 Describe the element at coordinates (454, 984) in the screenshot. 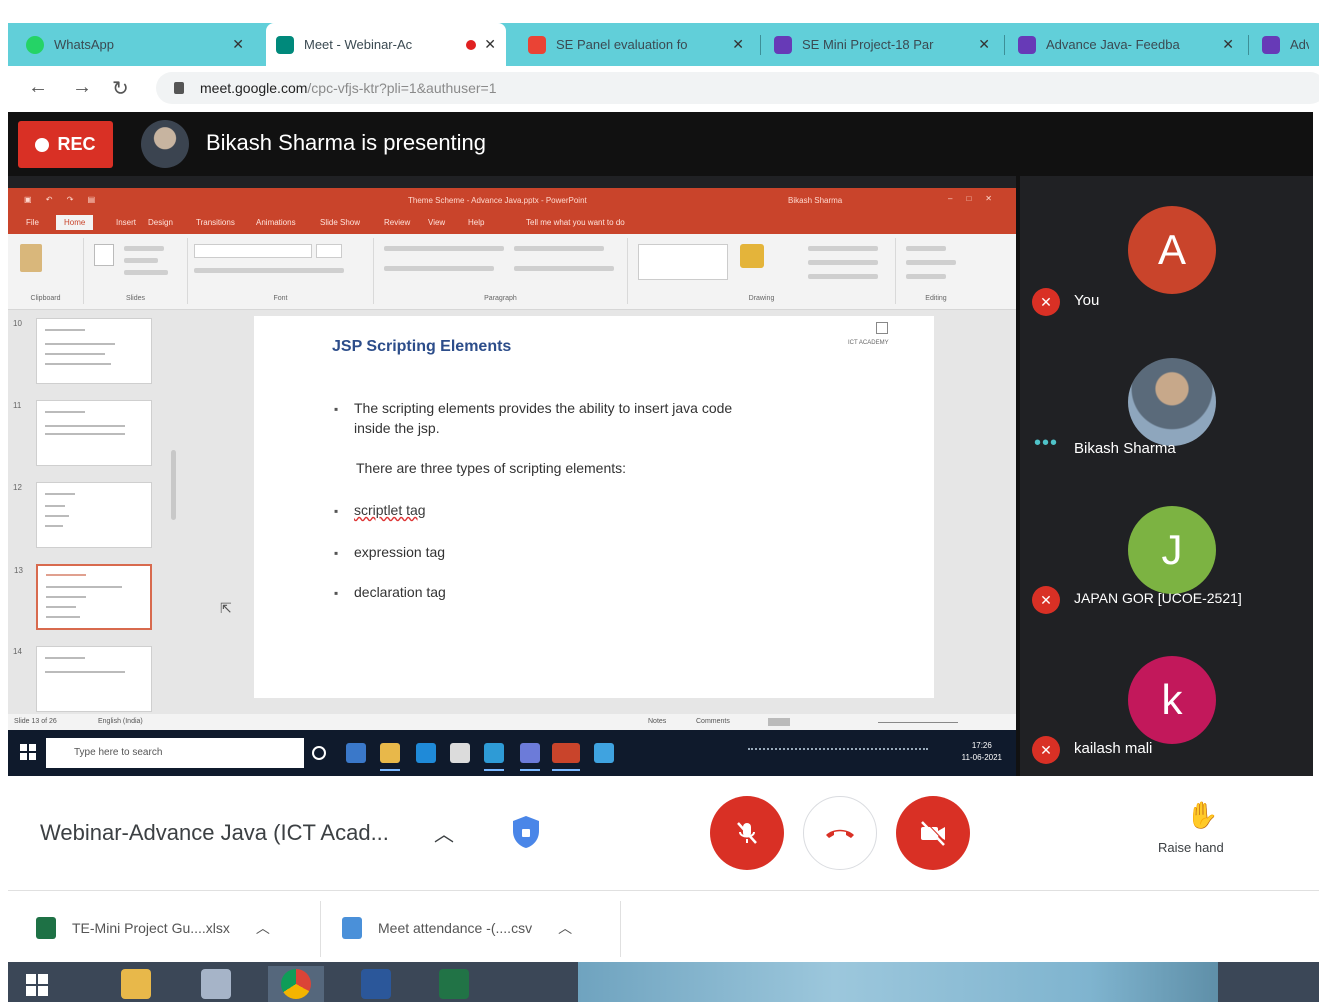

I see `excel-icon` at that location.